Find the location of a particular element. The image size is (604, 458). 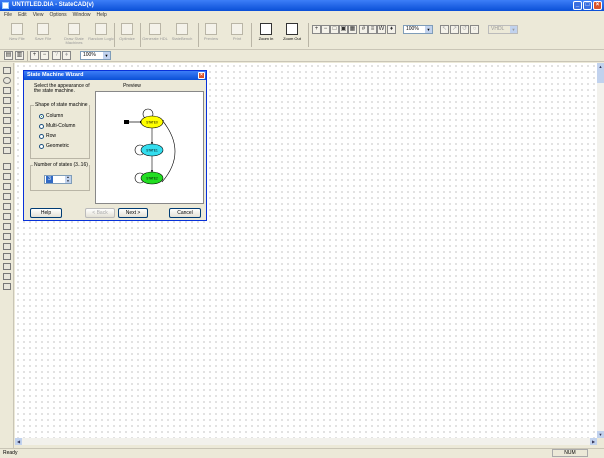

align-right-tool is located at coordinates (7, 176).